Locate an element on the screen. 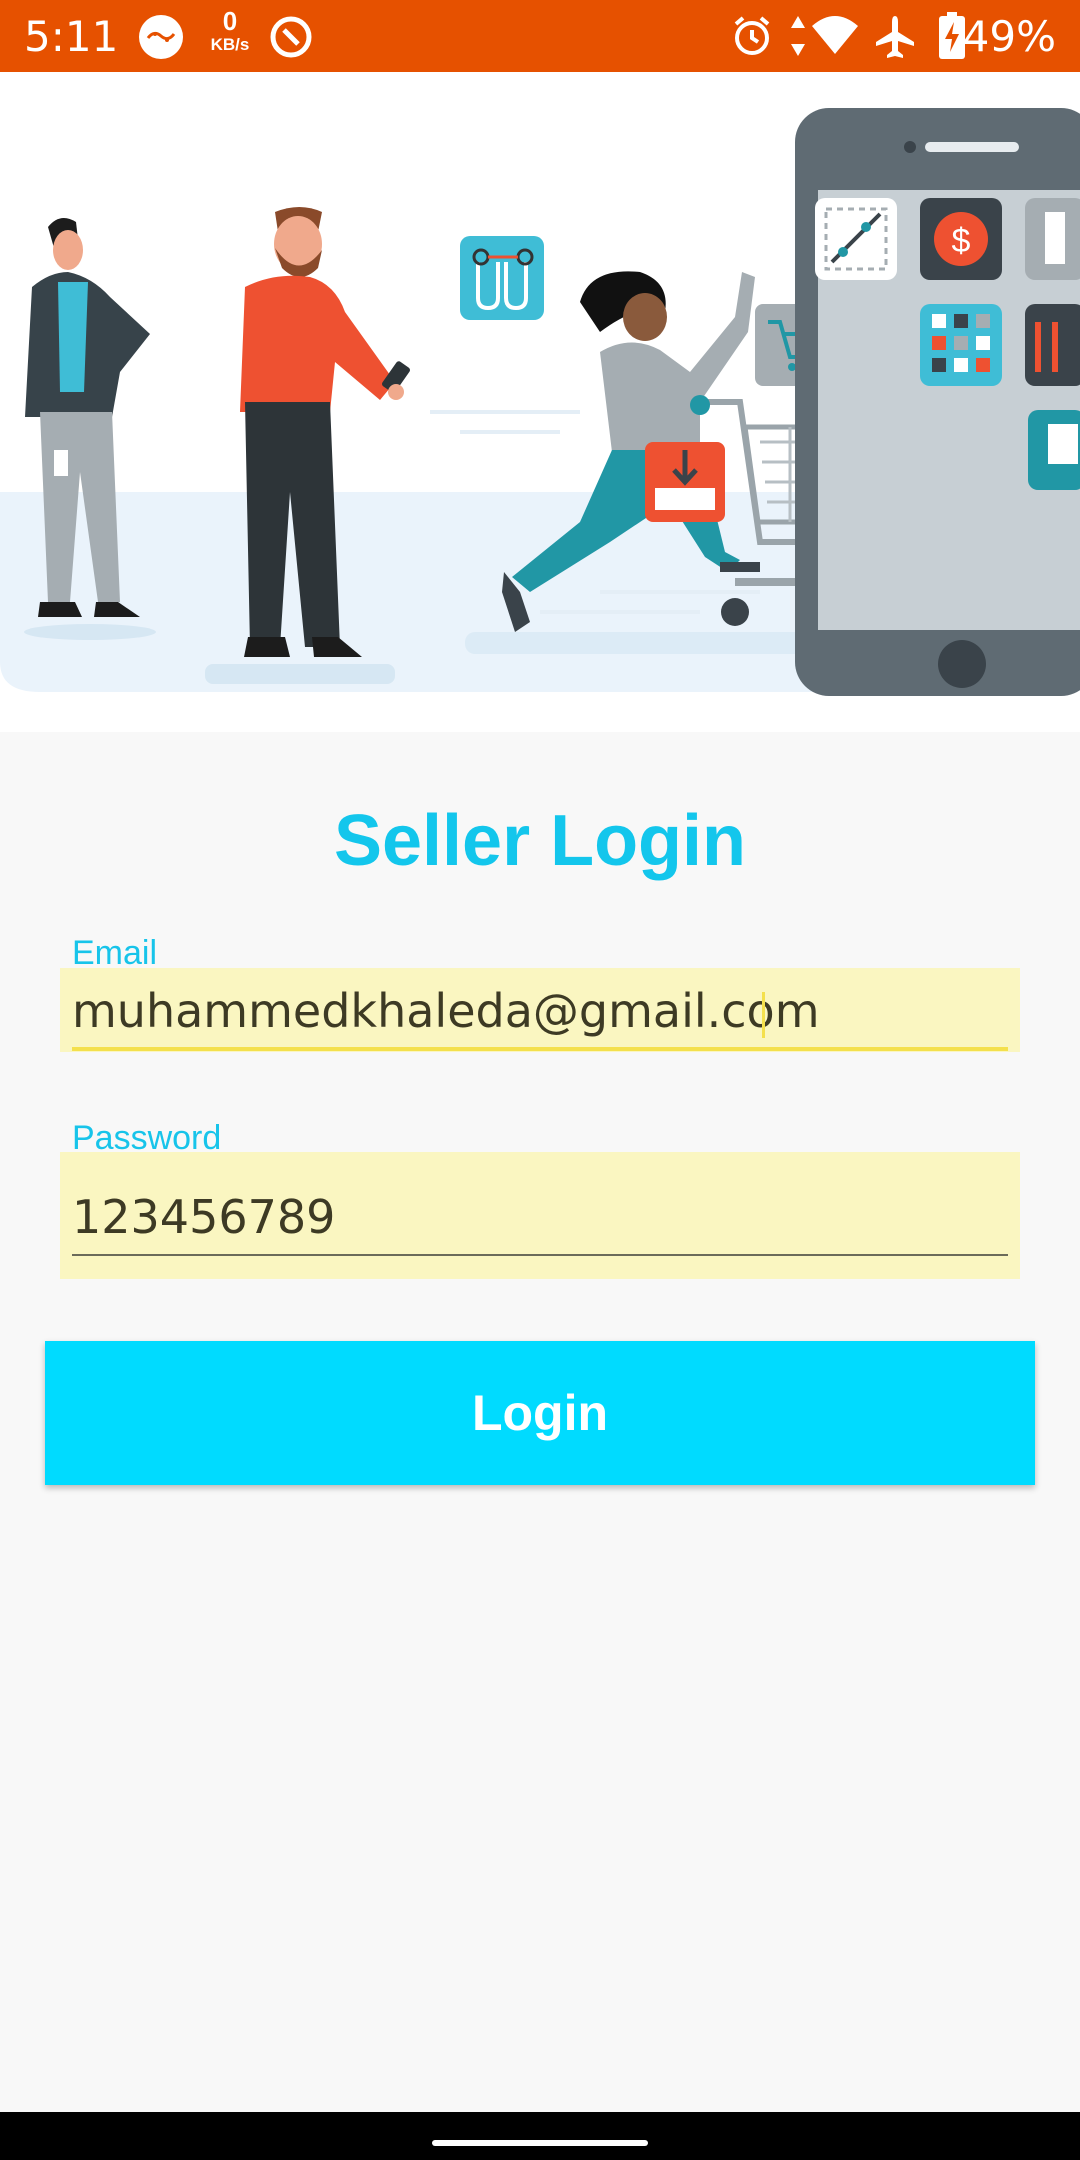 The height and width of the screenshot is (2160, 1080). data-saver-icon is located at coordinates (291, 39).